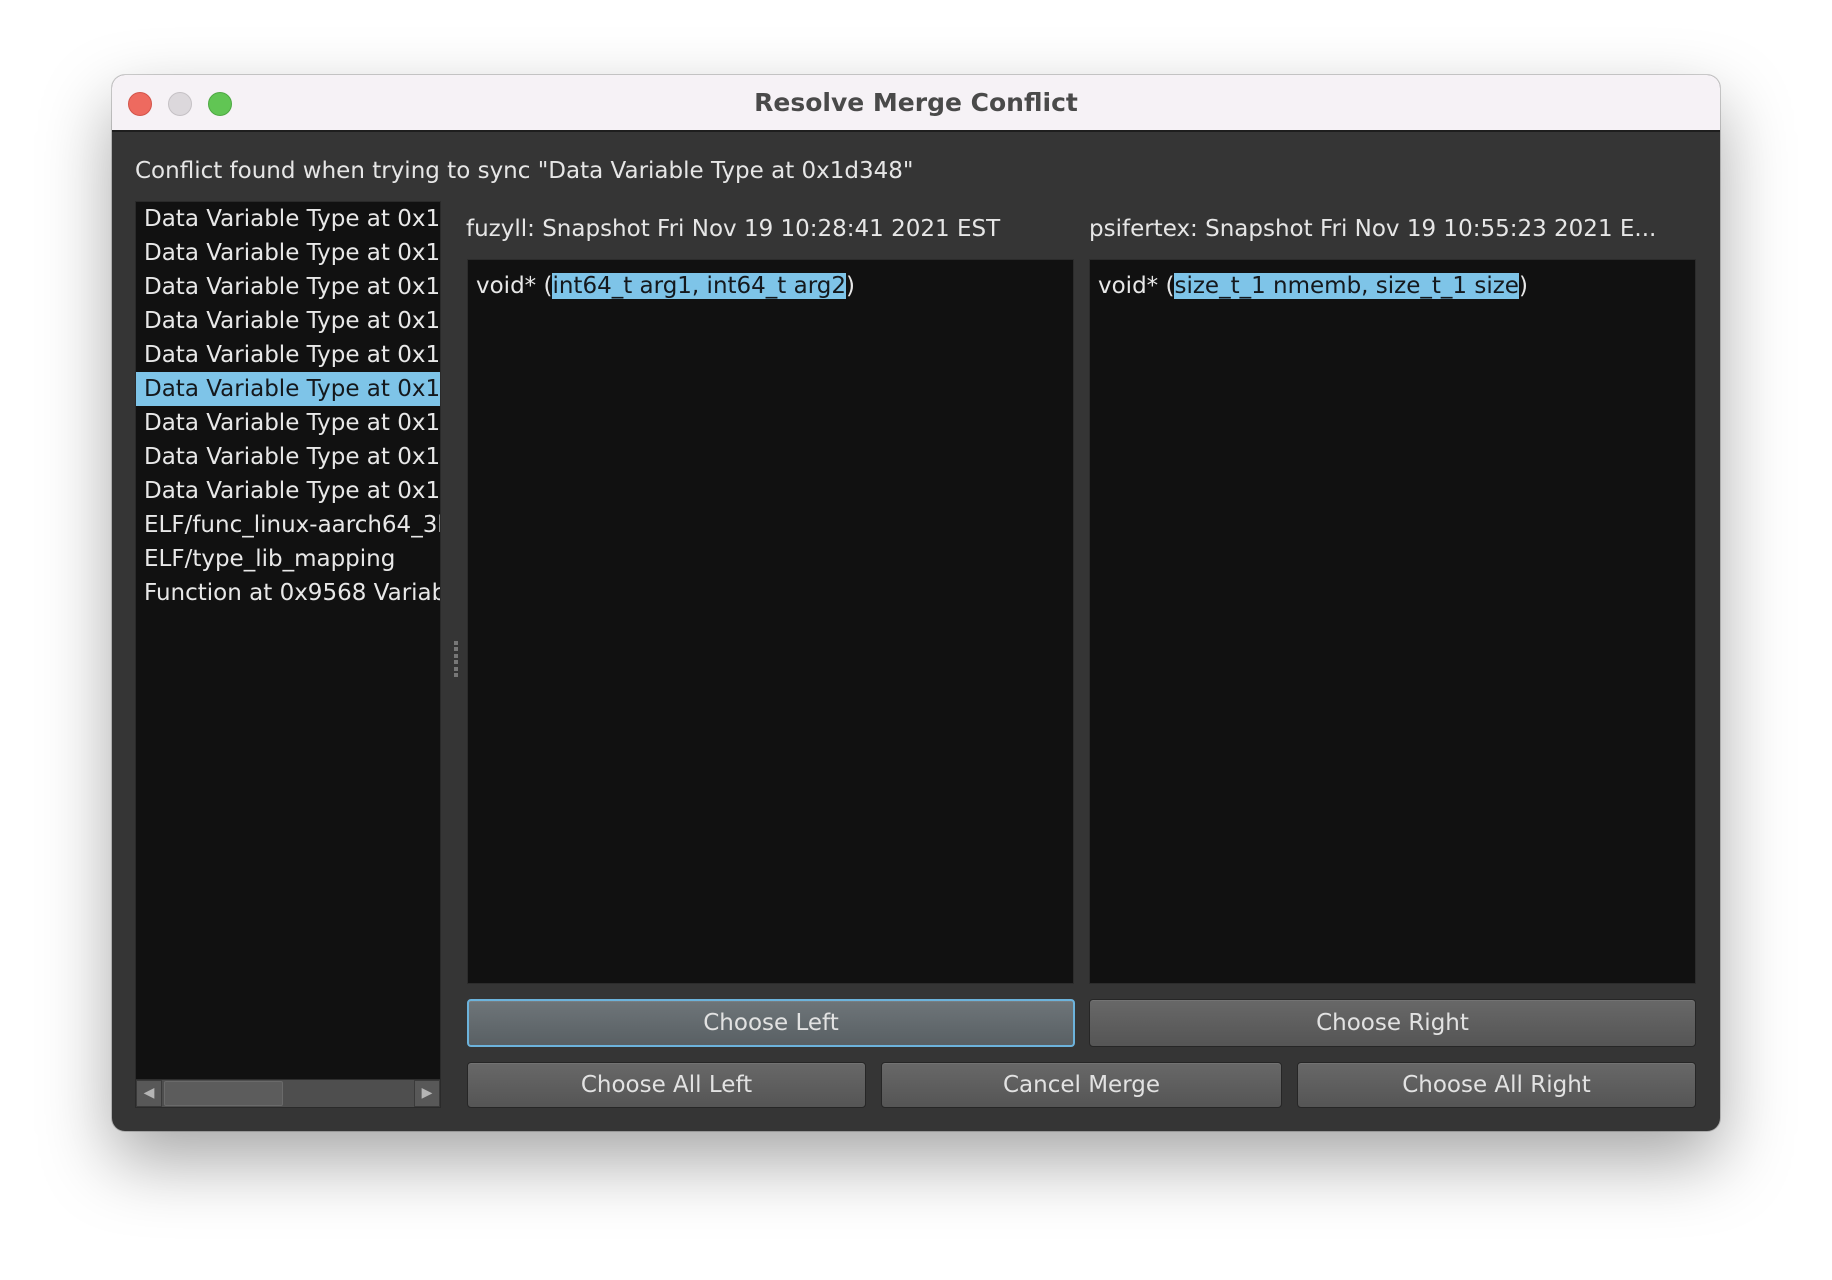 This screenshot has height=1280, width=1832. I want to click on title-bar: Resolve Merge Conflict, so click(916, 103).